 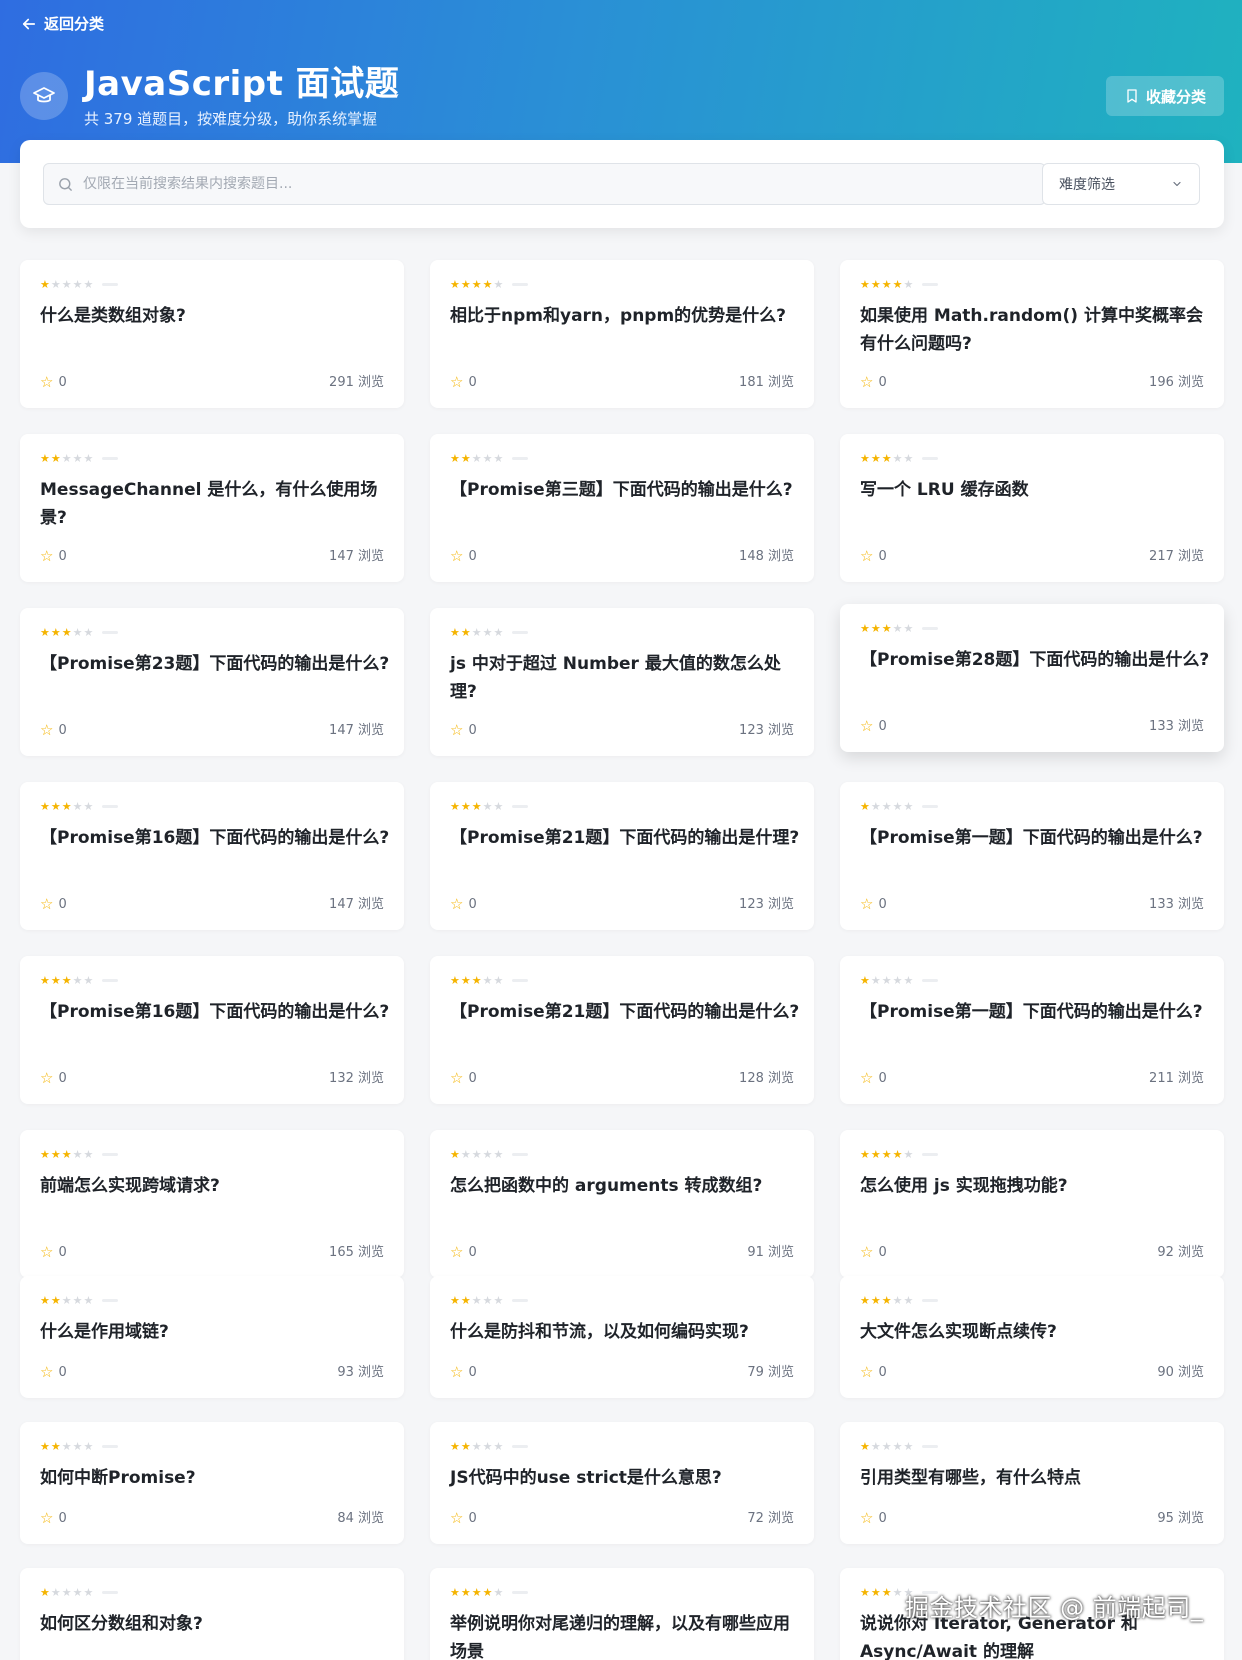 What do you see at coordinates (618, 316) in the screenshot?
I see `question-title: 相比于npm和yarn，pnpm的优势是什么?` at bounding box center [618, 316].